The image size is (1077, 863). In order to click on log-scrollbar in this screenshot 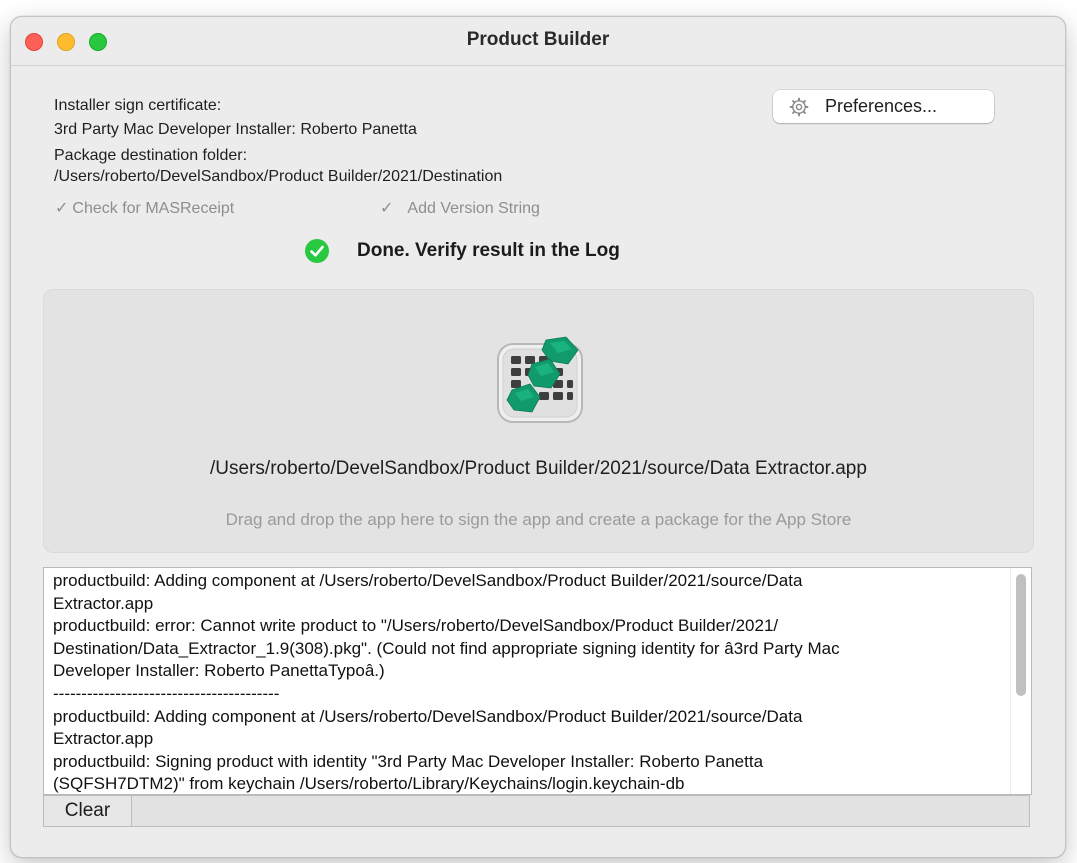, I will do `click(1020, 681)`.